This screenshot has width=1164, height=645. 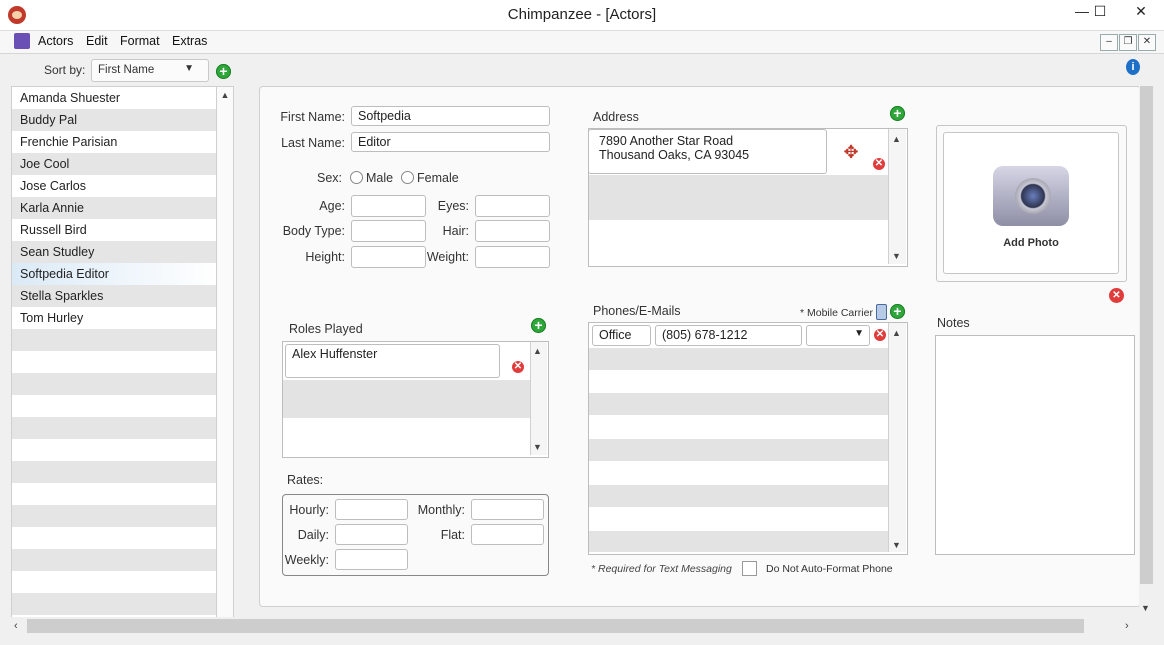 What do you see at coordinates (897, 437) in the screenshot?
I see `phones-scrollbar` at bounding box center [897, 437].